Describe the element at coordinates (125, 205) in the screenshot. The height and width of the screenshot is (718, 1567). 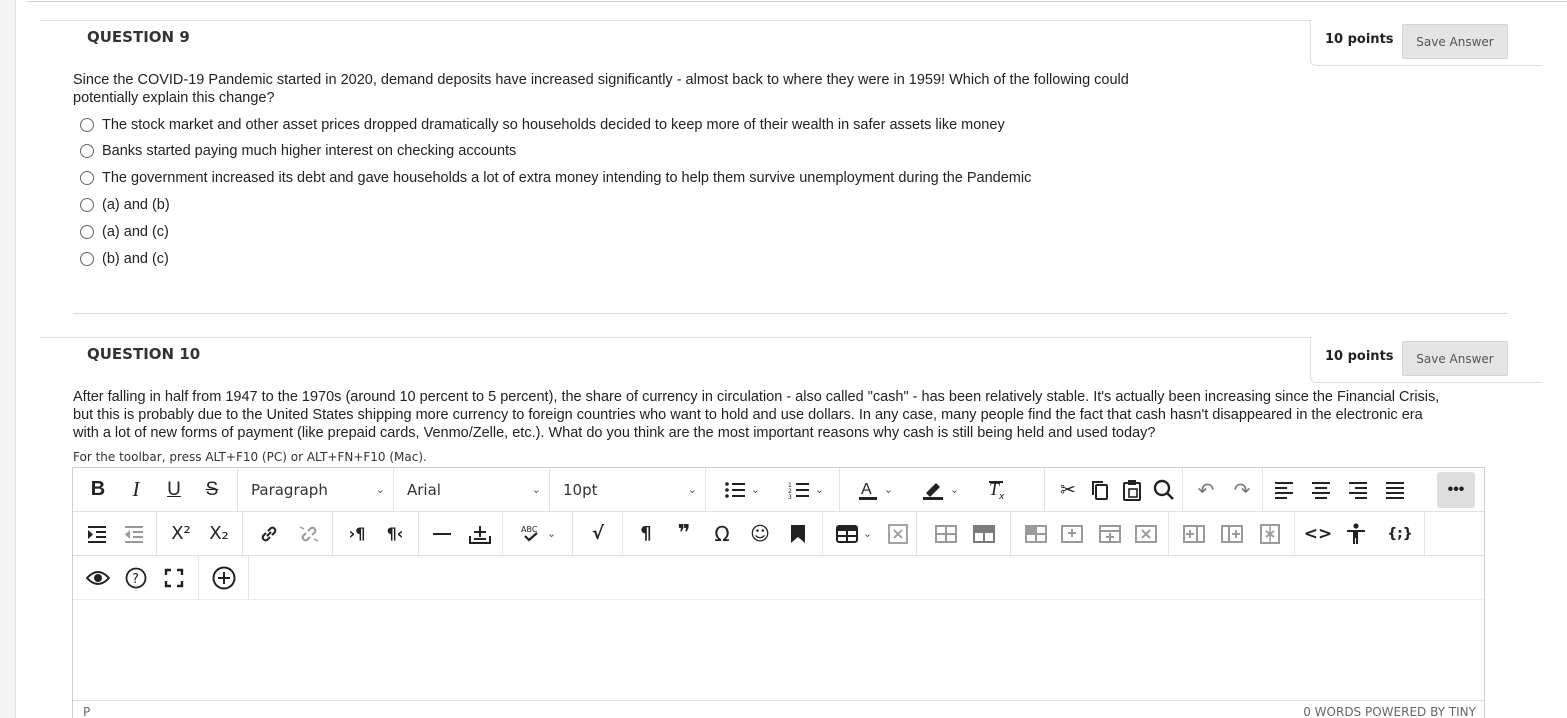
I see `answer-option-d: (a) and (b)` at that location.